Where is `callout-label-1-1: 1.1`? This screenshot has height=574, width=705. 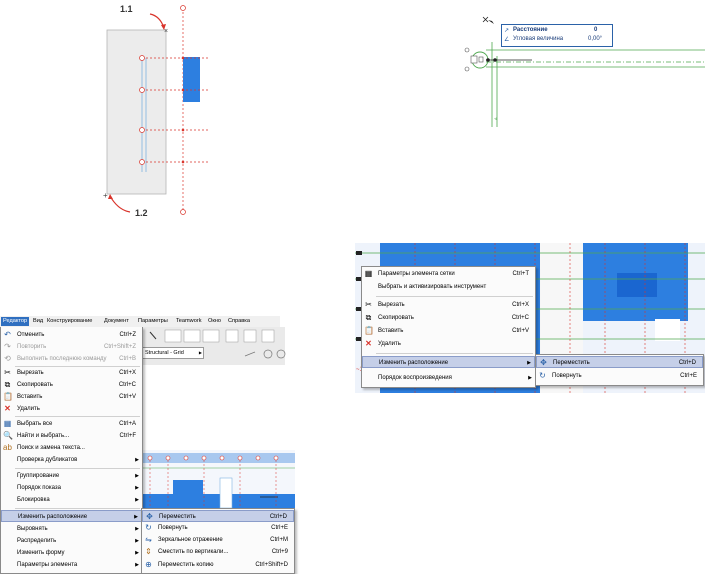
callout-label-1-1: 1.1 is located at coordinates (126, 9).